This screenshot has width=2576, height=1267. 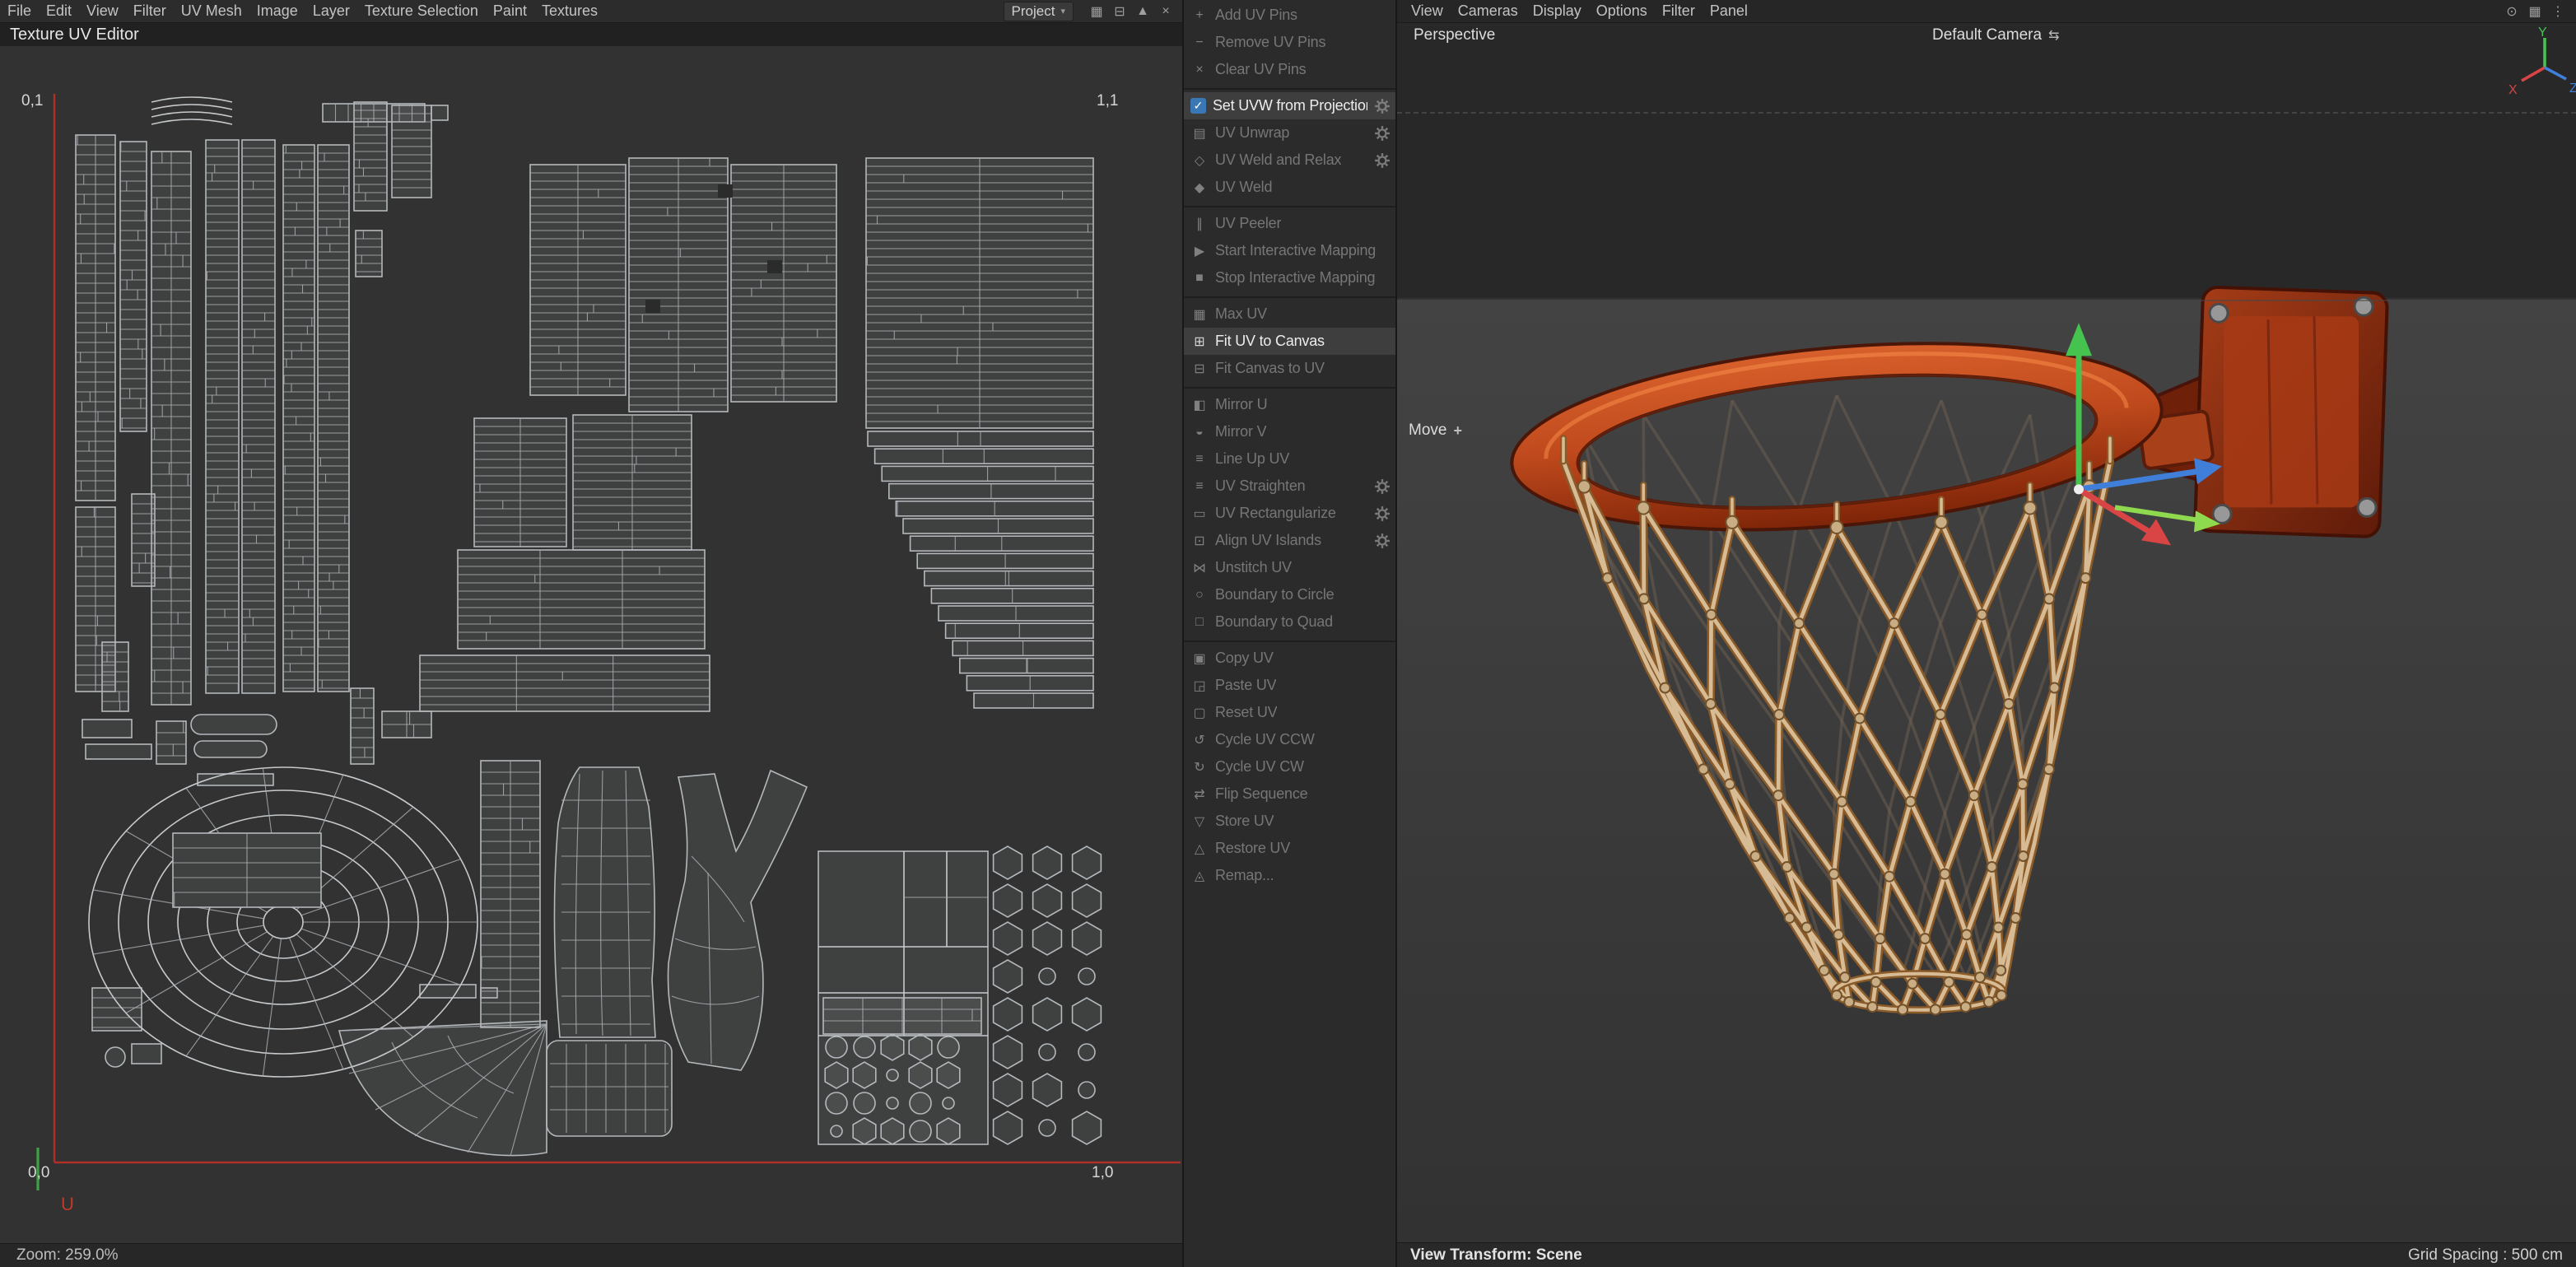 I want to click on cmd-start-interactive-mapping: ▶ Start Interactive Mapping, so click(x=1289, y=250).